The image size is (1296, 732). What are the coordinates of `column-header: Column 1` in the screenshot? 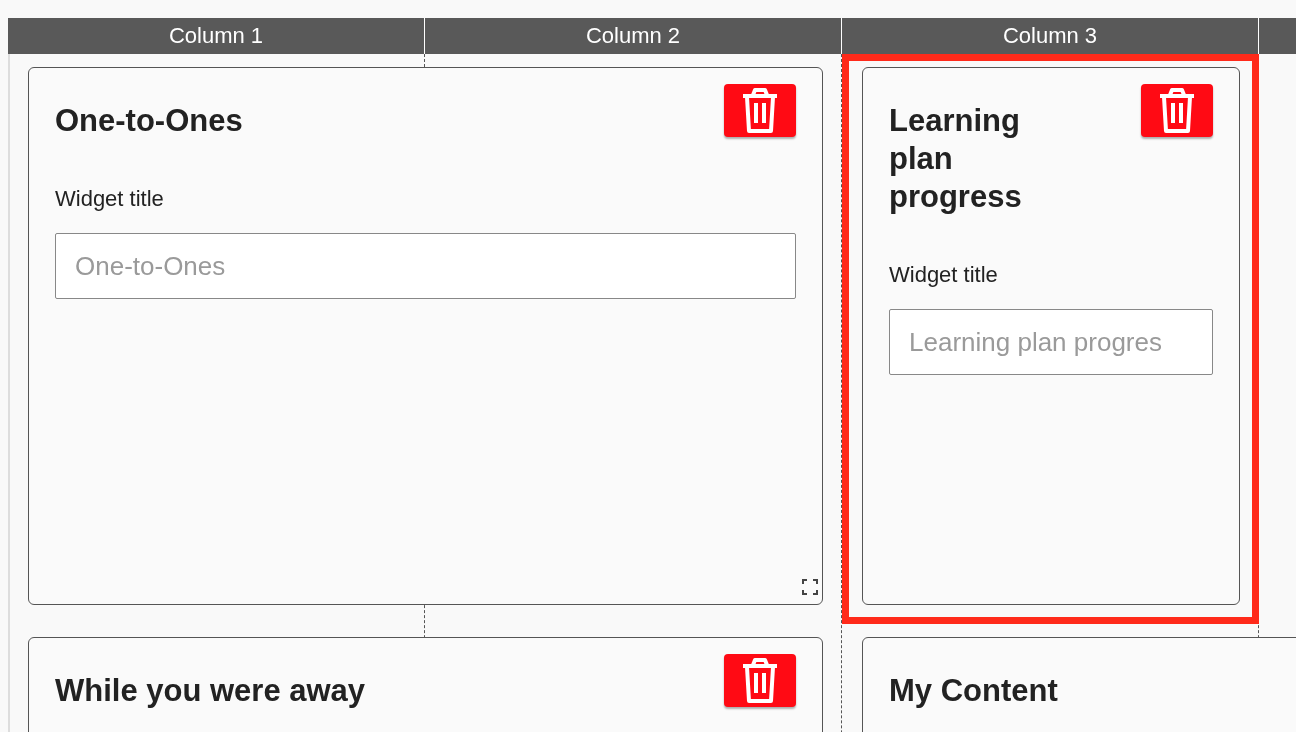 It's located at (216, 36).